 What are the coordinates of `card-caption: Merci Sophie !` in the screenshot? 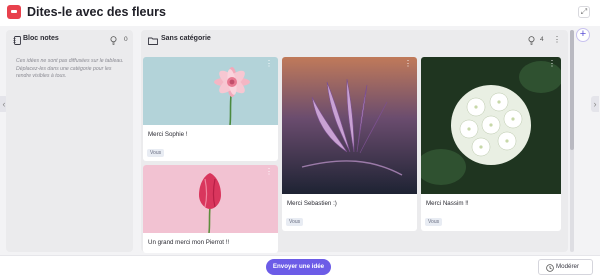 It's located at (168, 134).